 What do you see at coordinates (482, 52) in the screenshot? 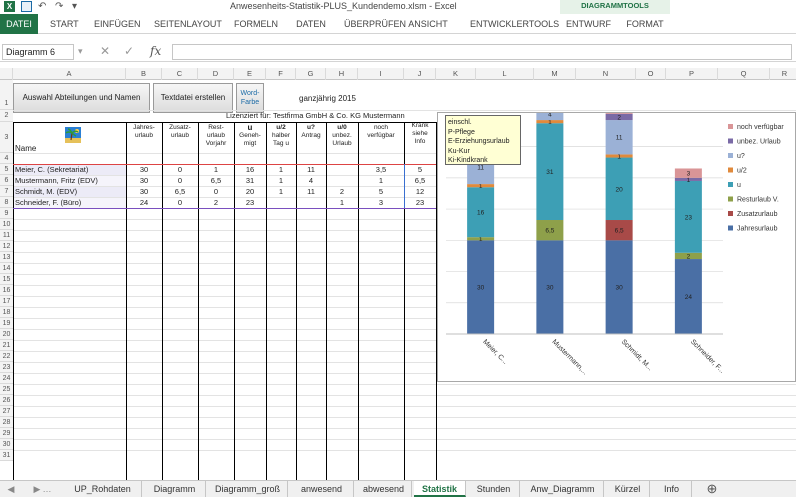
I see `formula-input` at bounding box center [482, 52].